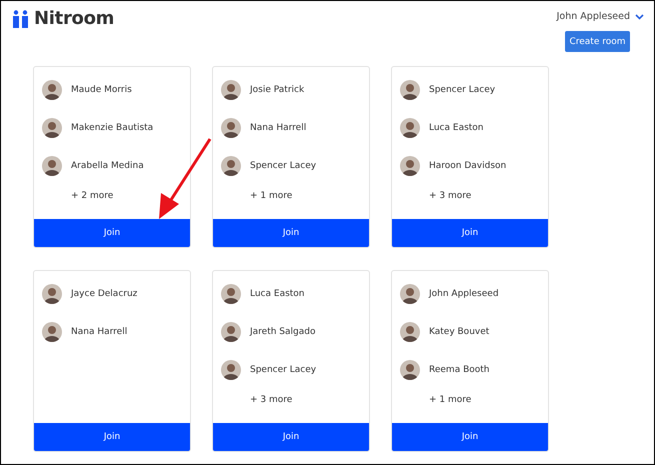 The height and width of the screenshot is (465, 655). Describe the element at coordinates (277, 90) in the screenshot. I see `member-name: Josie Patrick` at that location.